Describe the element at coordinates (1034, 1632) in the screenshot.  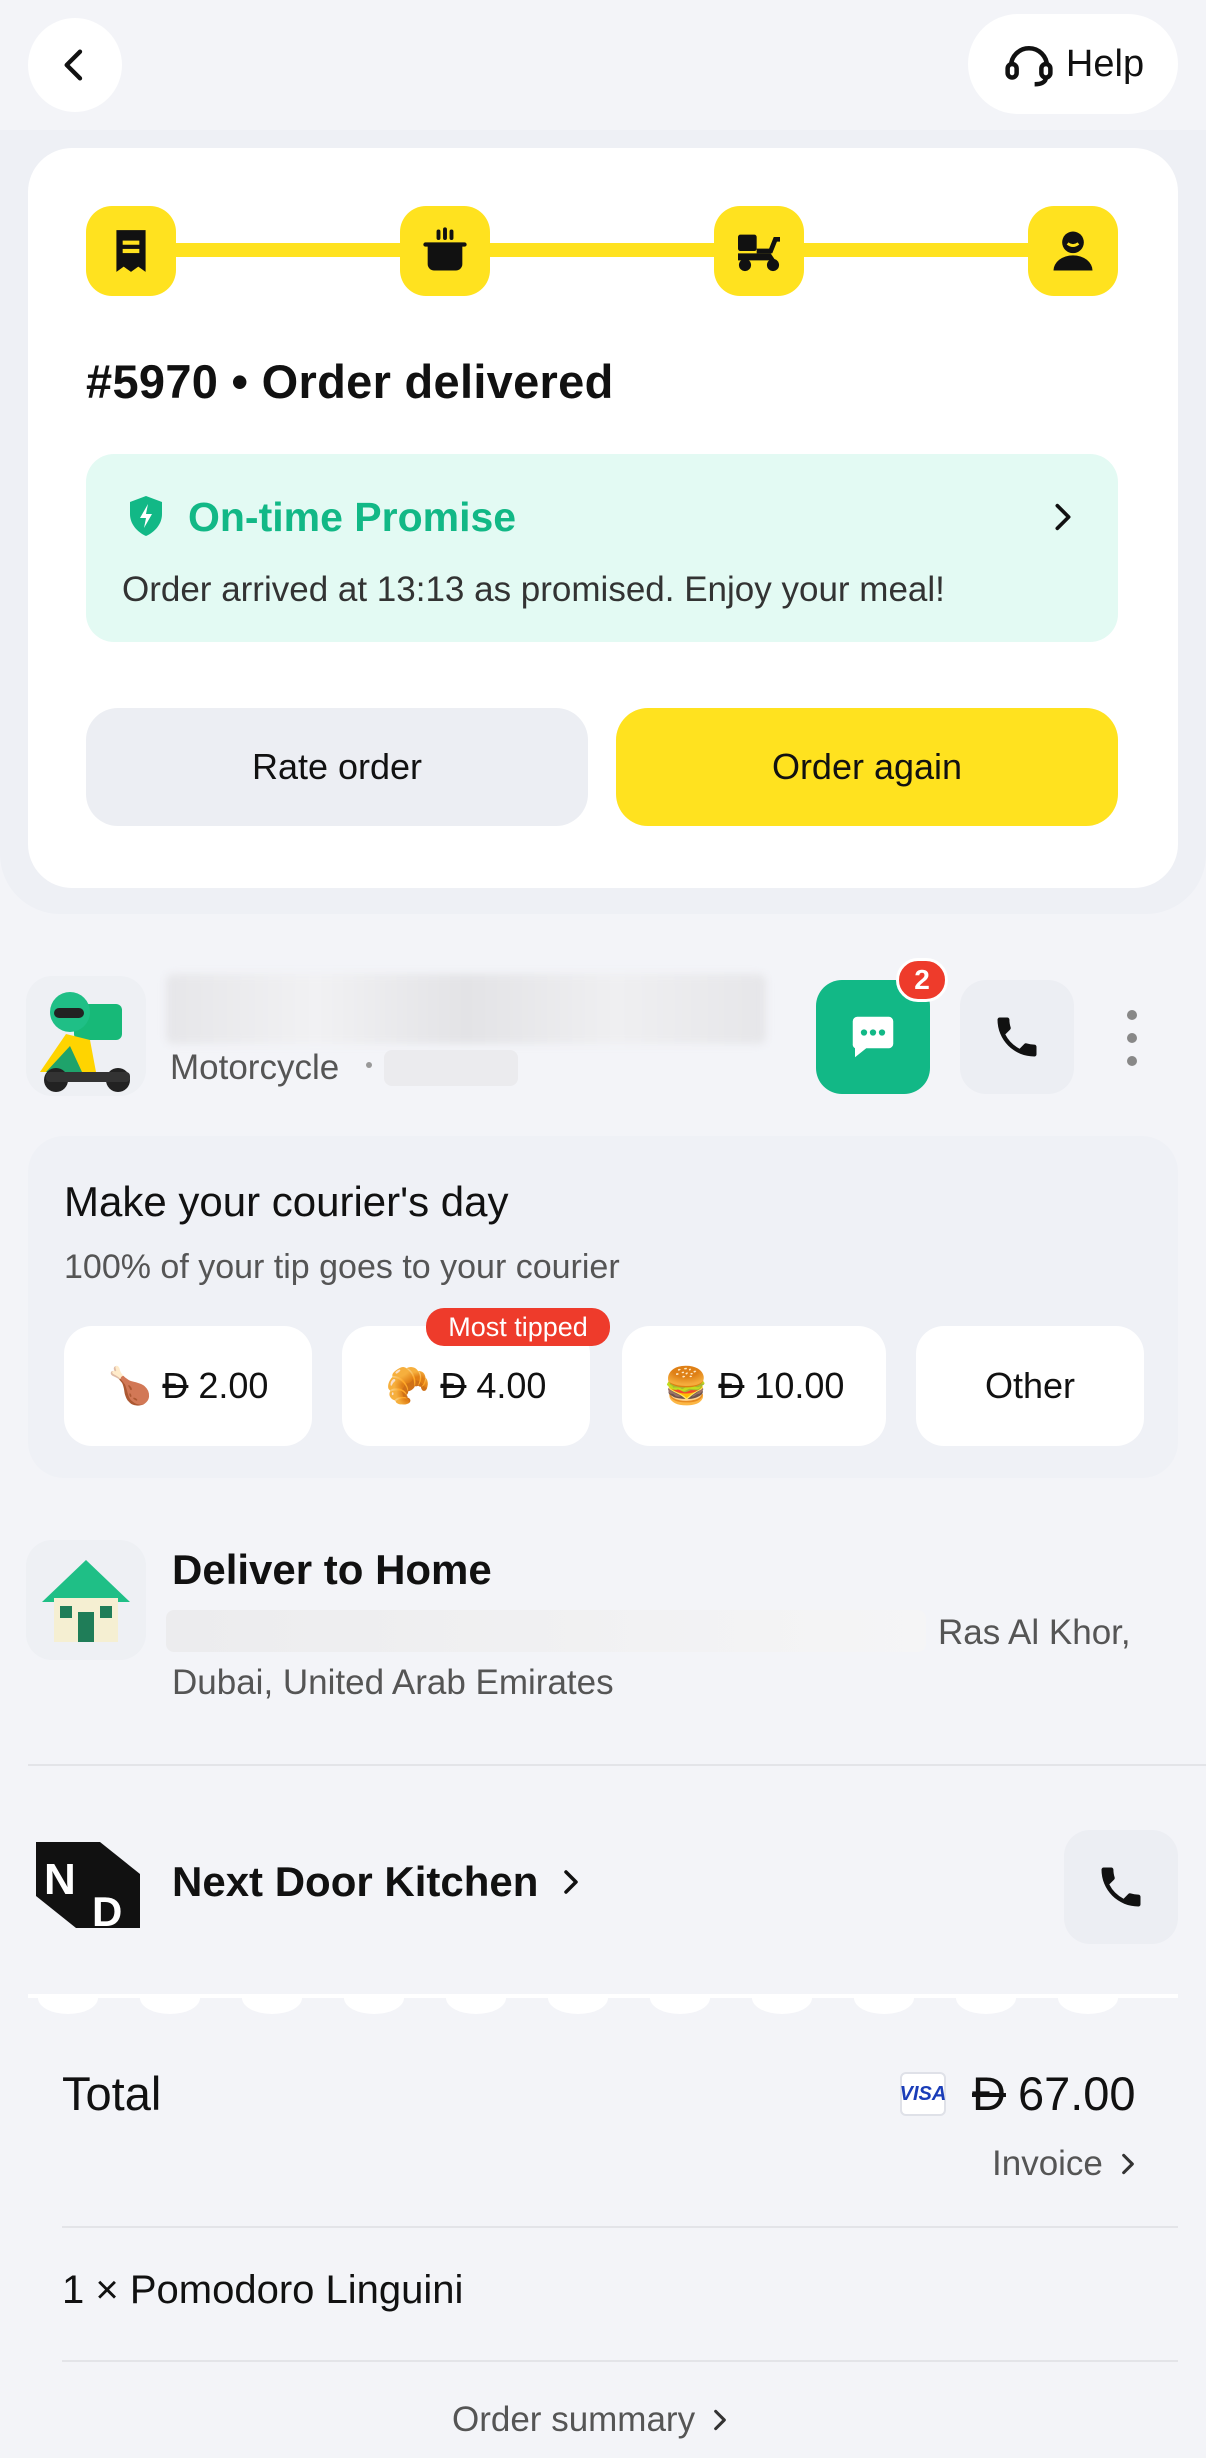
I see `address-line1-tail: Ras Al Khor,` at that location.